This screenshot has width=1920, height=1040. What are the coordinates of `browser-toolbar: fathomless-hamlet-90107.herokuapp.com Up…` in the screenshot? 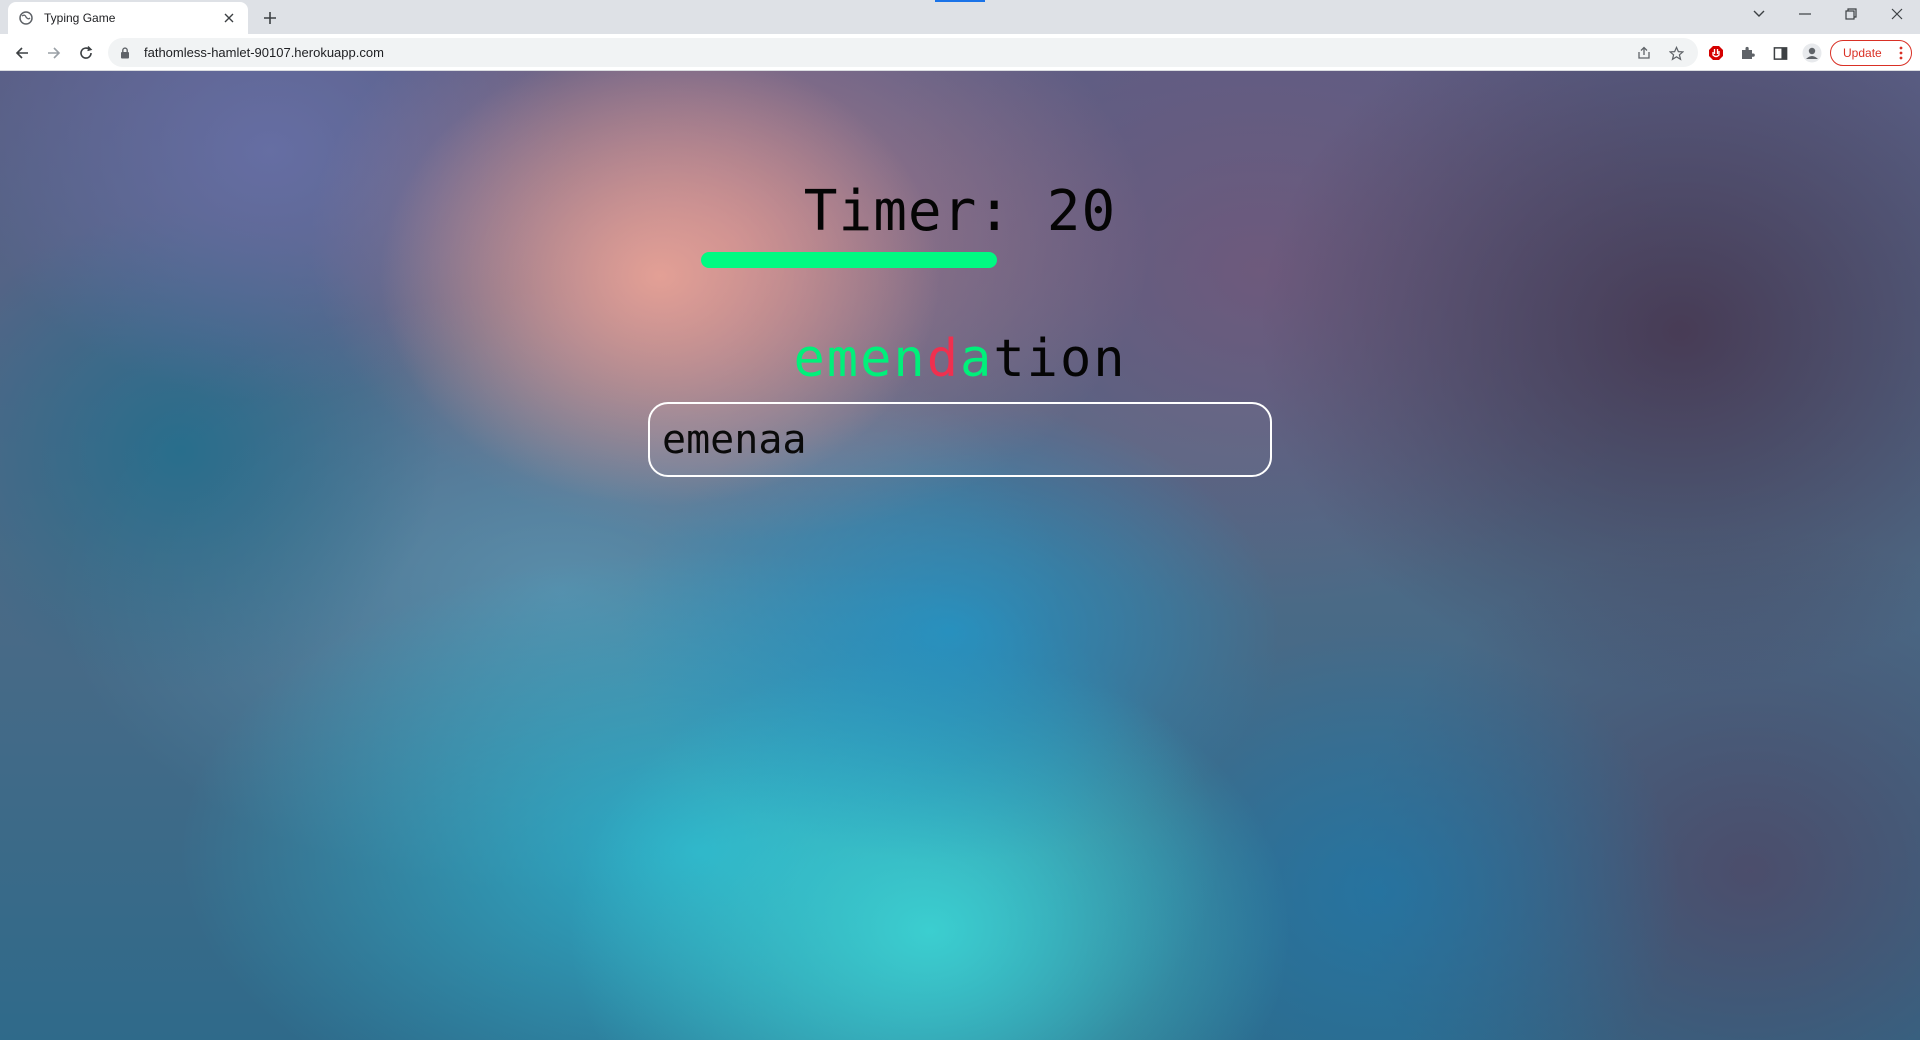 It's located at (960, 52).